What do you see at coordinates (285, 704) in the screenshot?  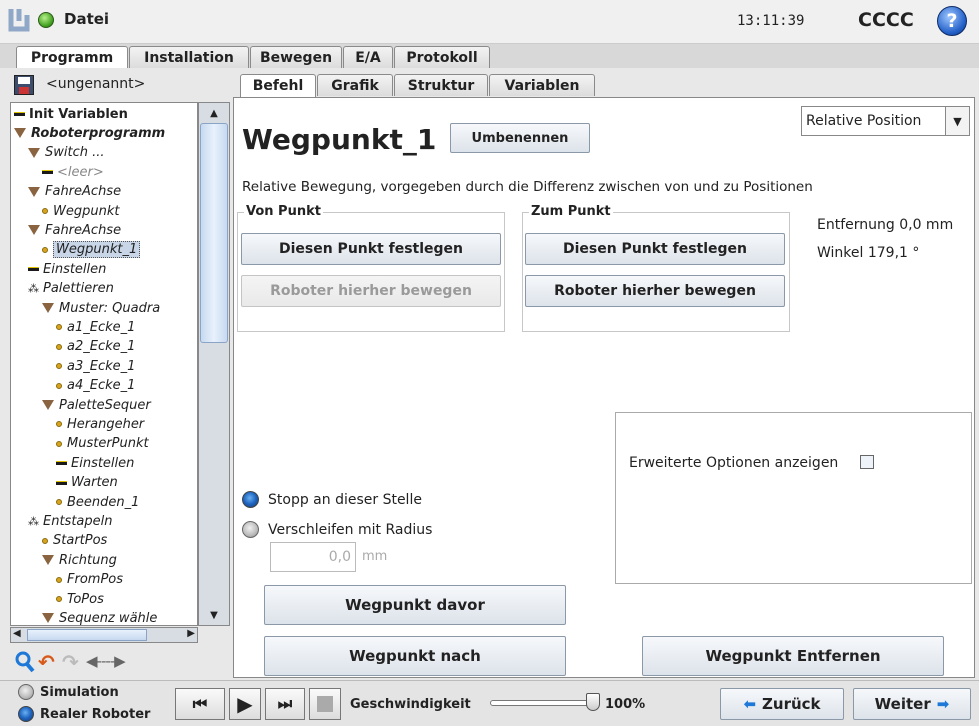 I see `step-forward-icon: ⏭` at bounding box center [285, 704].